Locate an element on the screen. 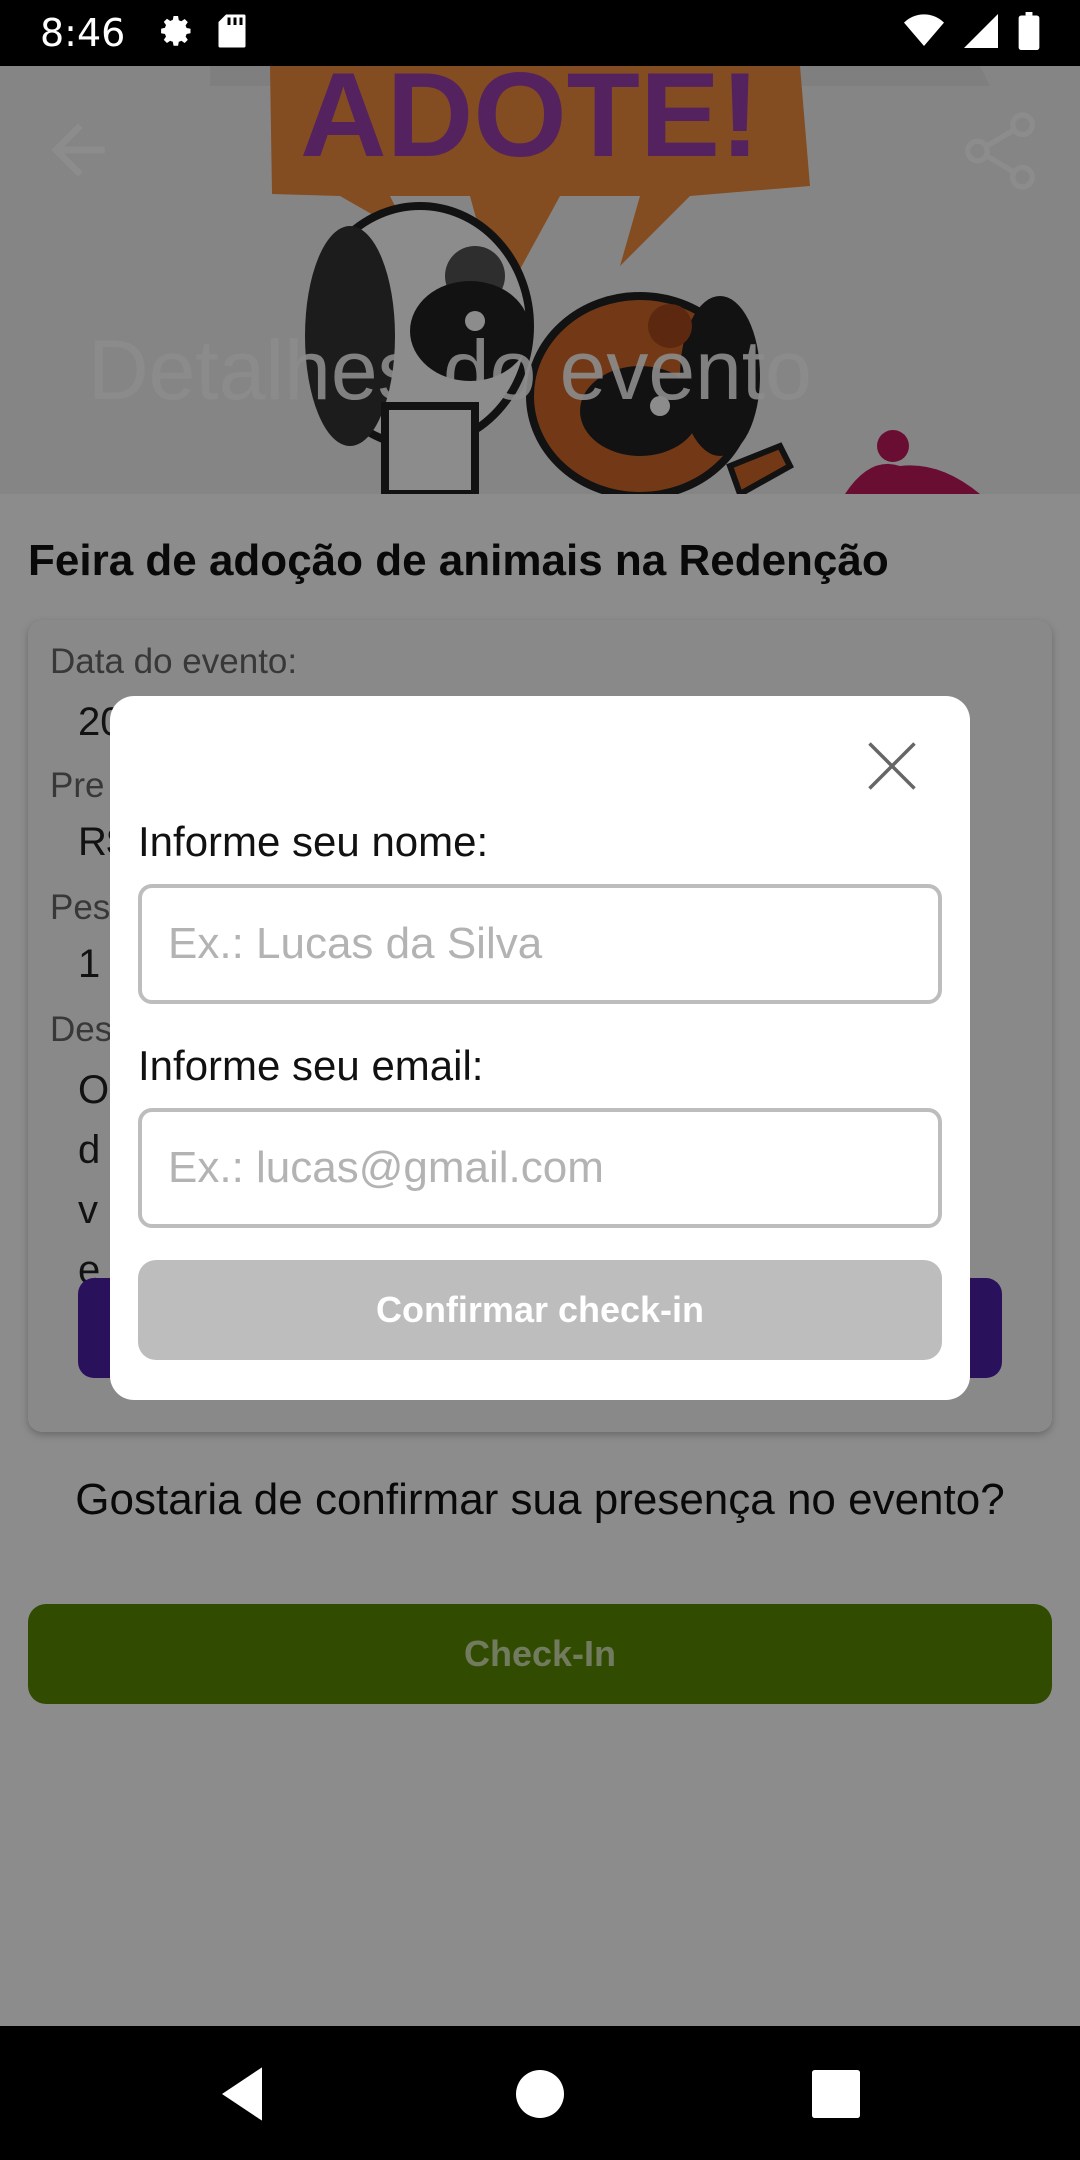  gear-icon is located at coordinates (177, 33).